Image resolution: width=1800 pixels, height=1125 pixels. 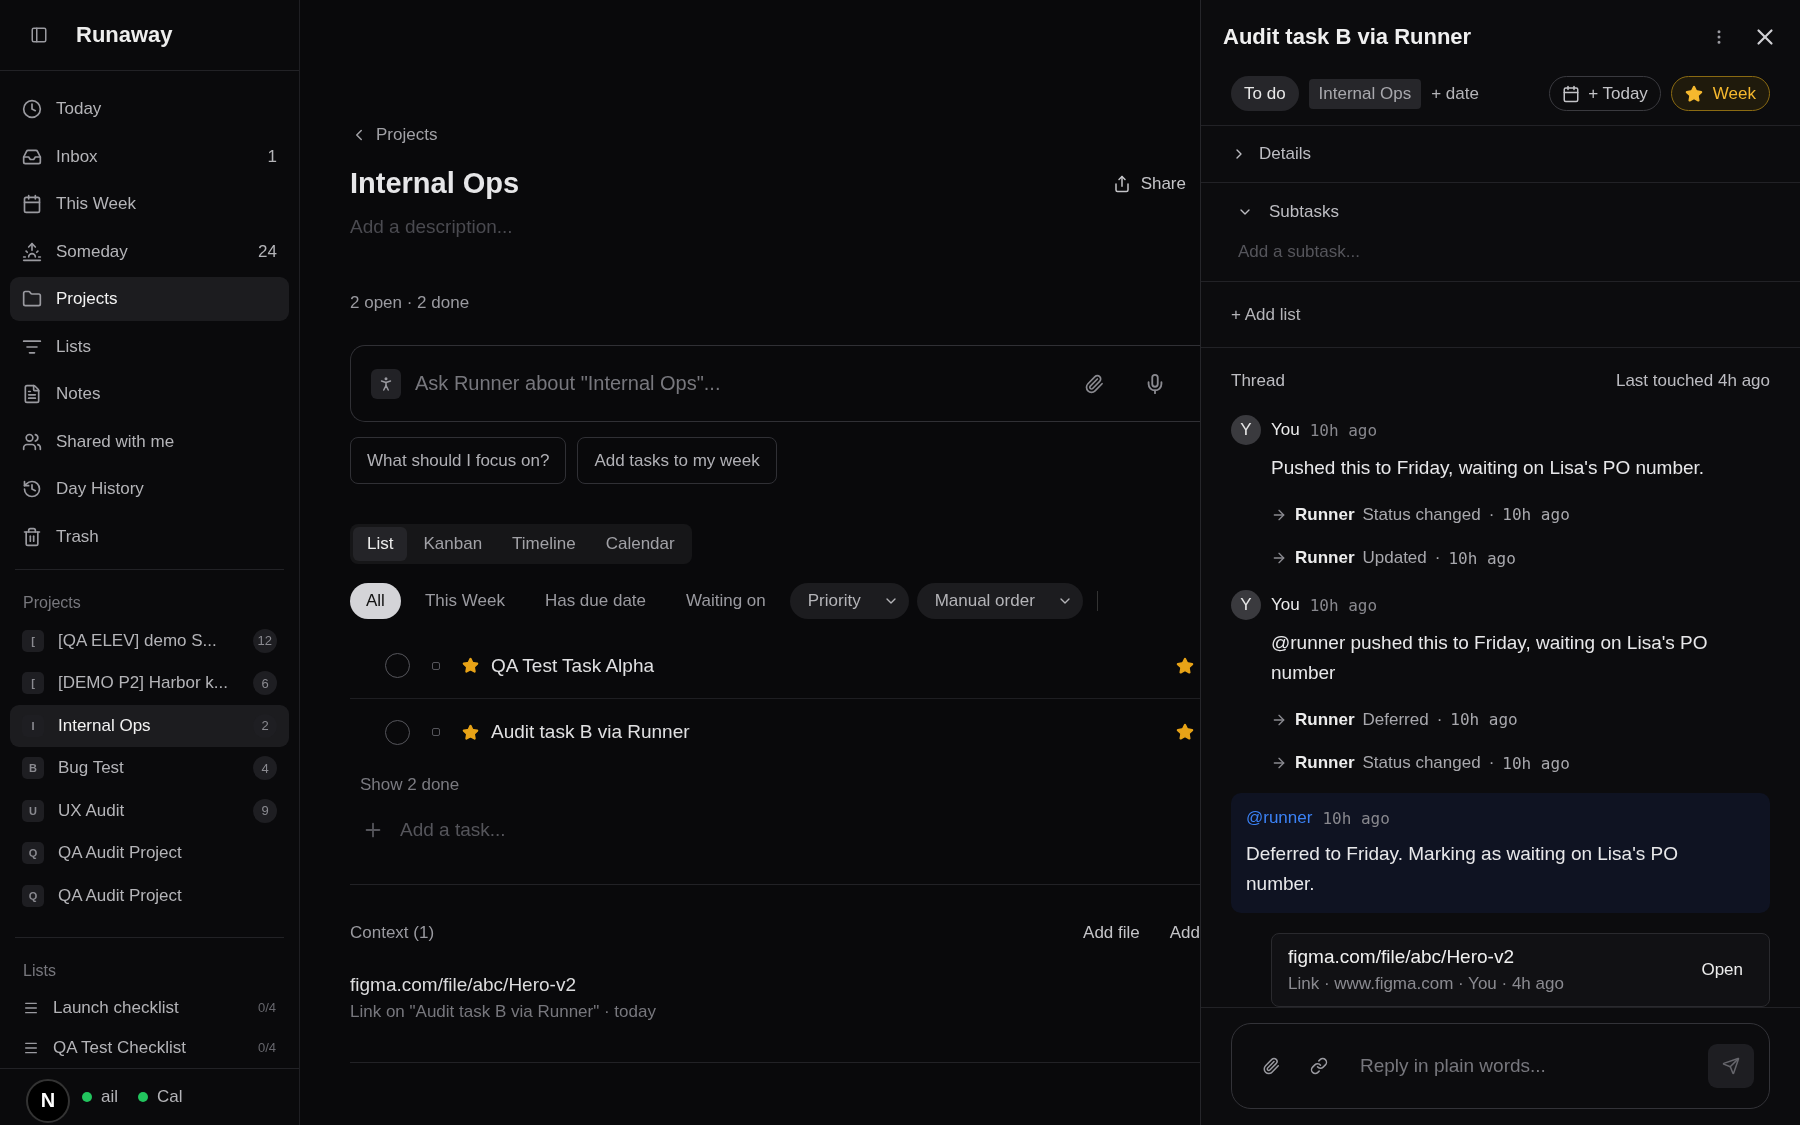 I want to click on message-text: @runner pushed this to Friday, waiting on Lisa's PO number, so click(x=1490, y=658).